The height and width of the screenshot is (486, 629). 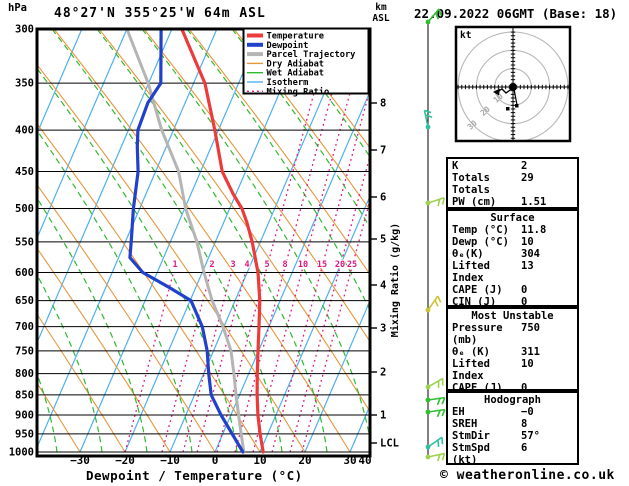 What do you see at coordinates (24, 415) in the screenshot?
I see `pressure-tick-label: 900` at bounding box center [24, 415].